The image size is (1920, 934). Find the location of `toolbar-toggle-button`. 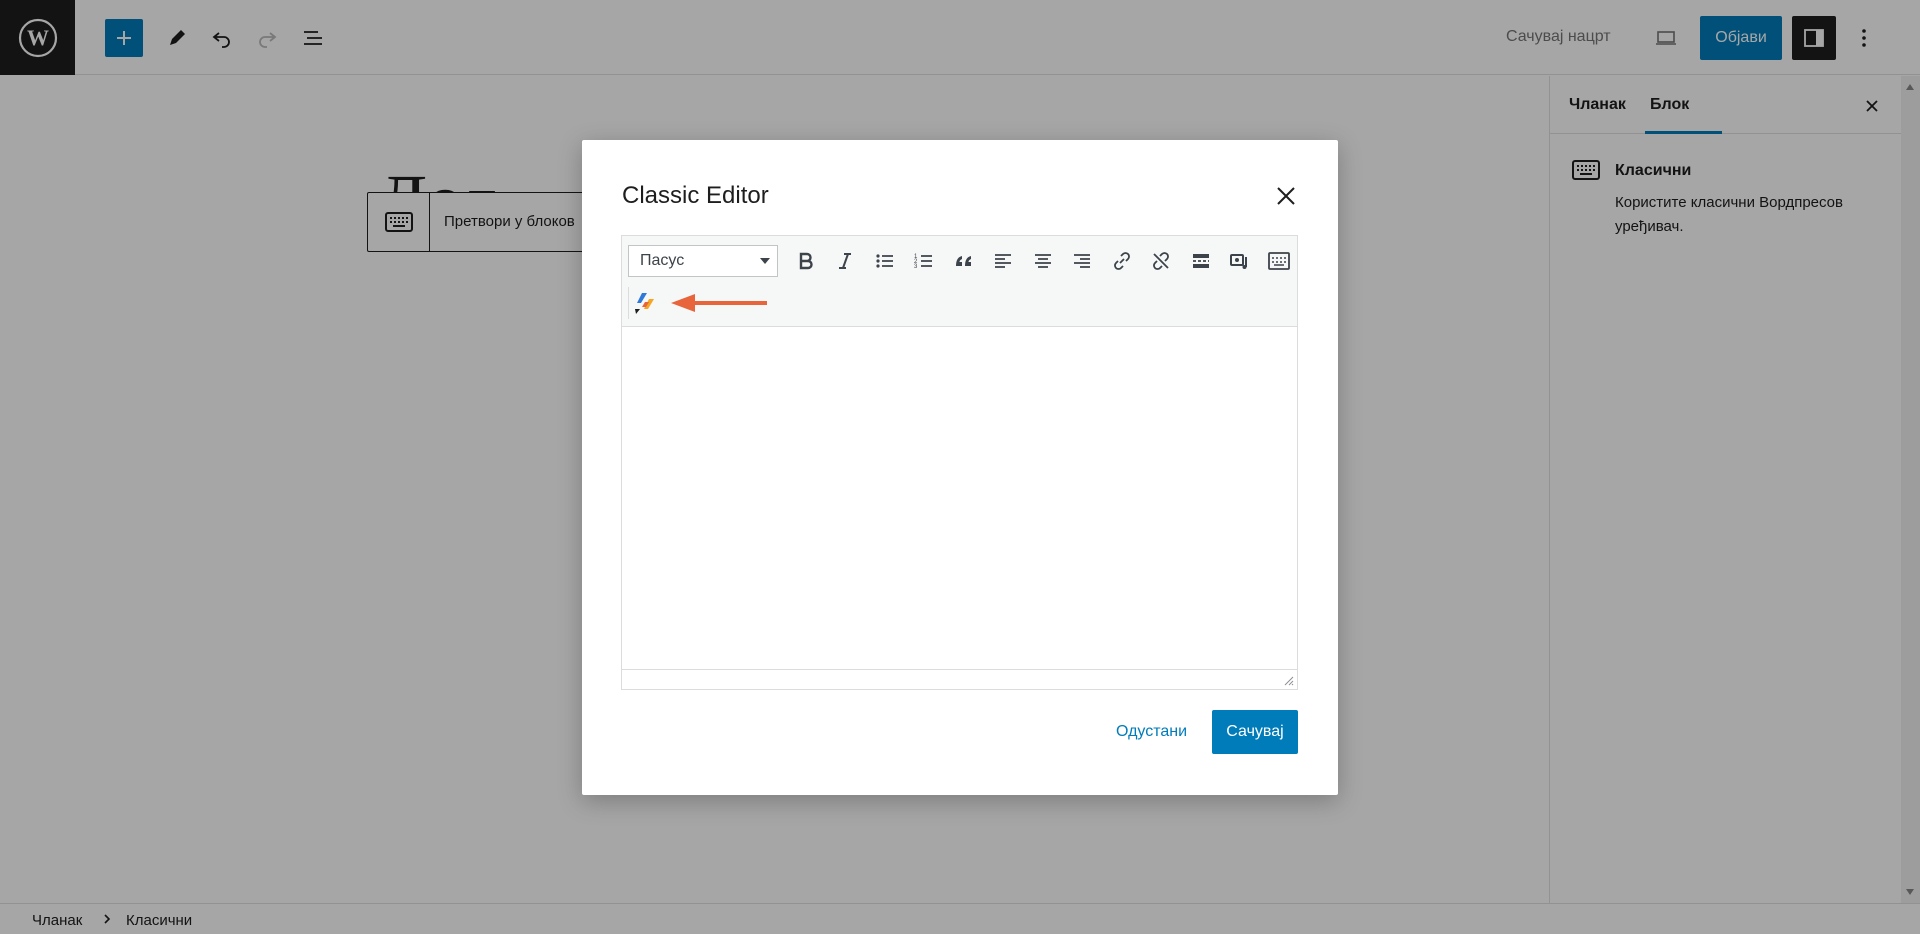

toolbar-toggle-button is located at coordinates (1279, 261).